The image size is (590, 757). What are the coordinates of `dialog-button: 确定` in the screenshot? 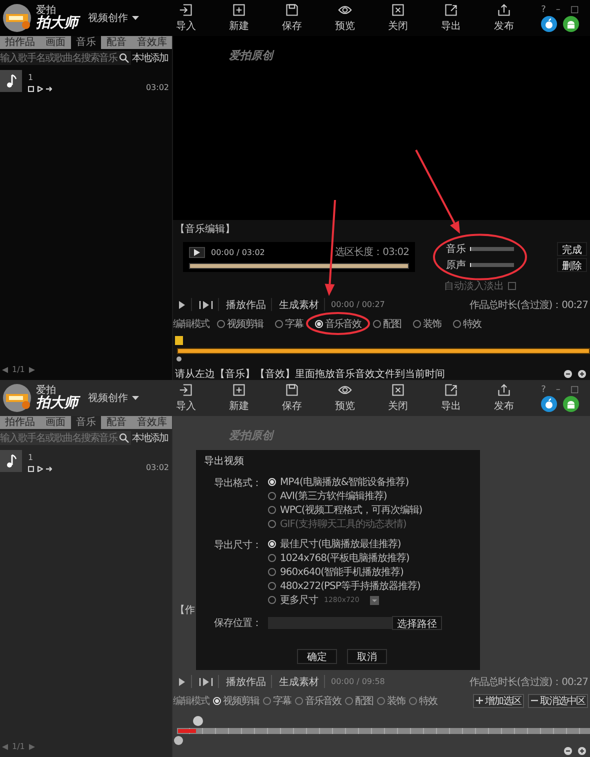 It's located at (317, 656).